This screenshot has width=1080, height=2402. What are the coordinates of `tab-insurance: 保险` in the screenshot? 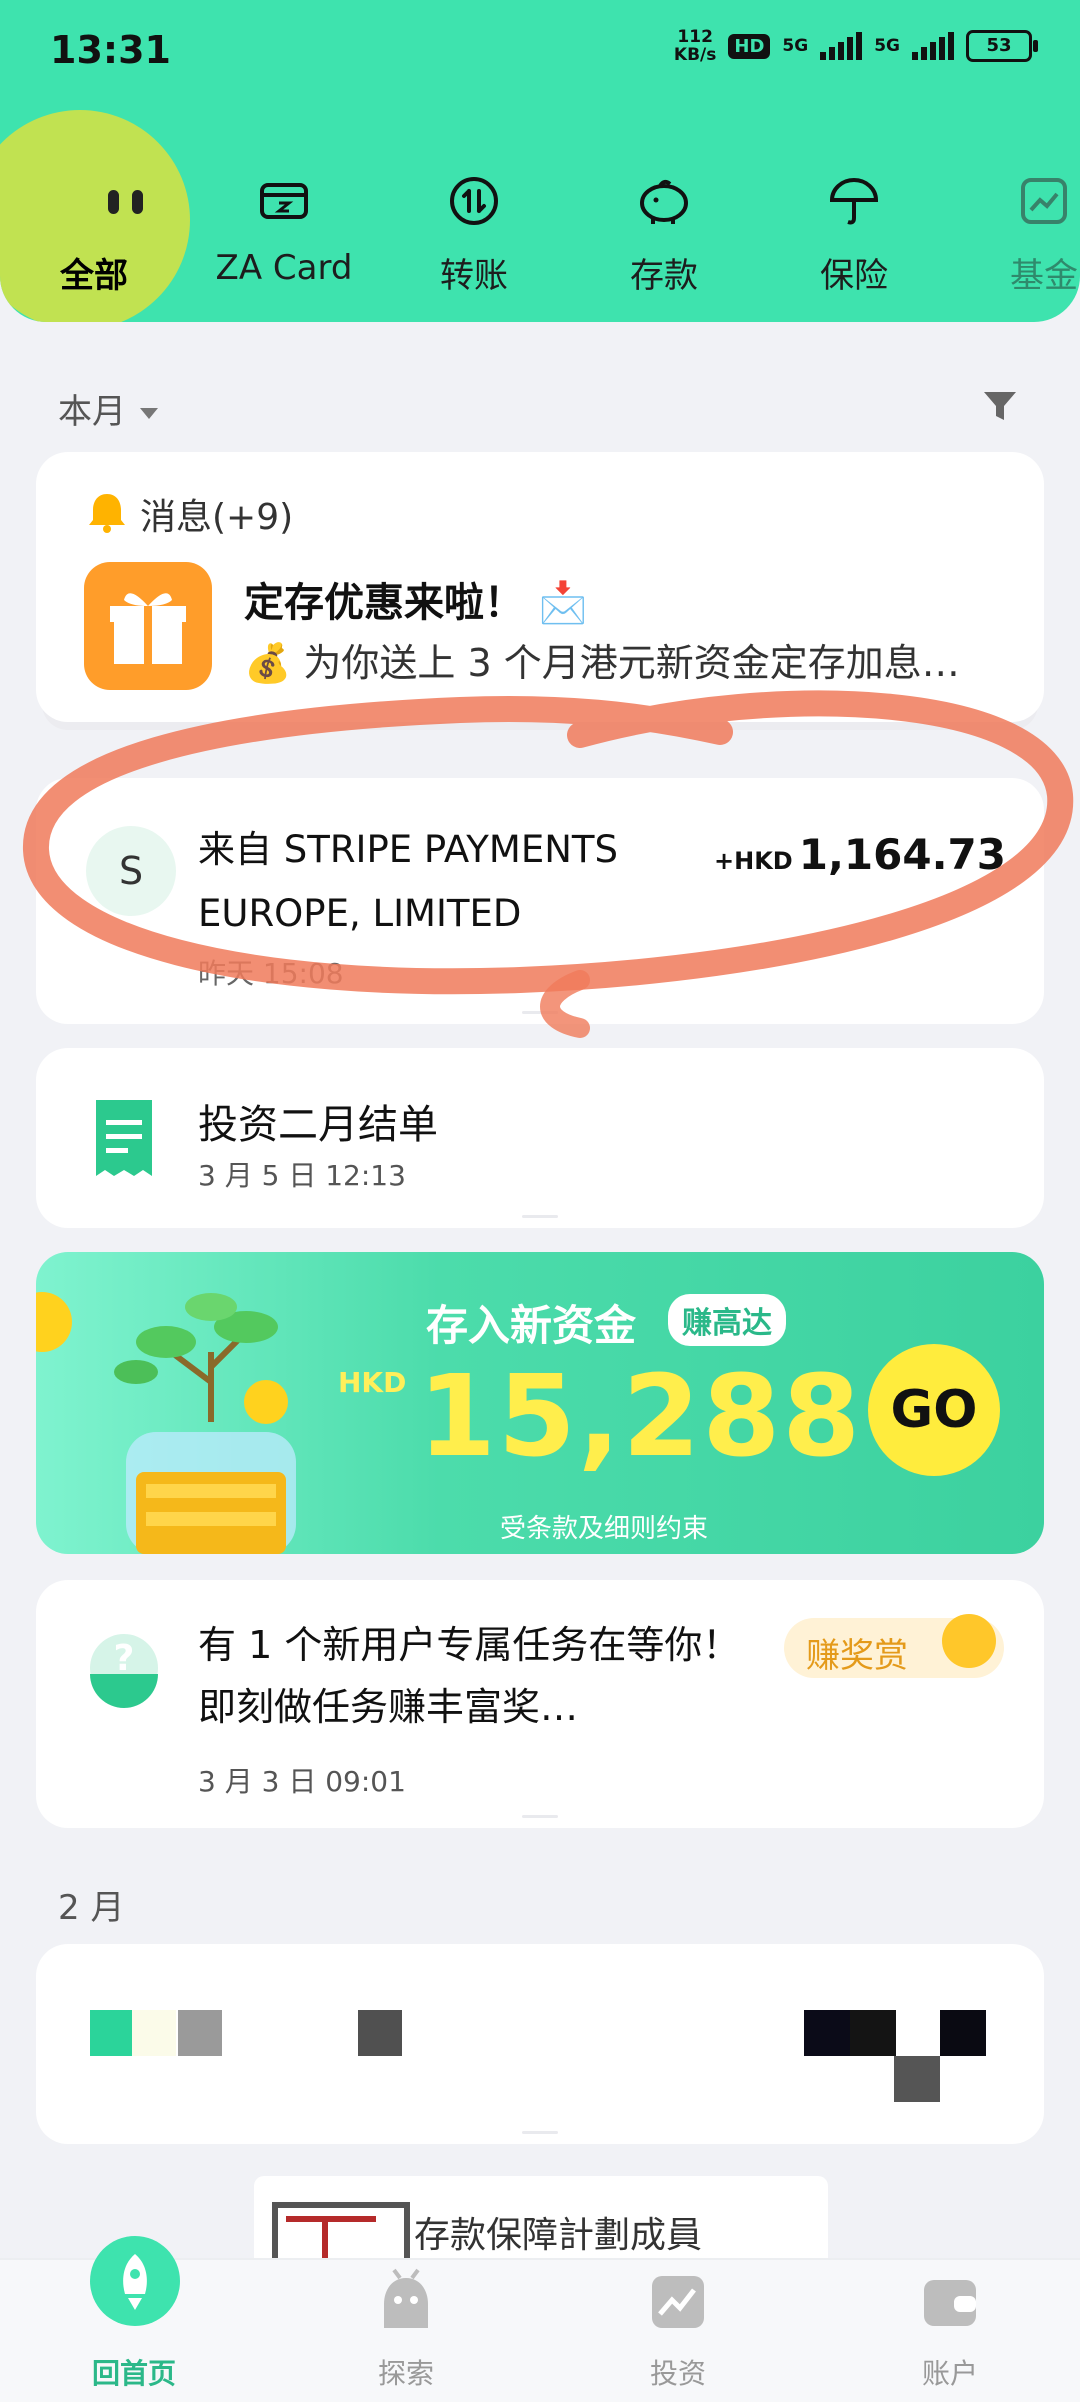 It's located at (854, 233).